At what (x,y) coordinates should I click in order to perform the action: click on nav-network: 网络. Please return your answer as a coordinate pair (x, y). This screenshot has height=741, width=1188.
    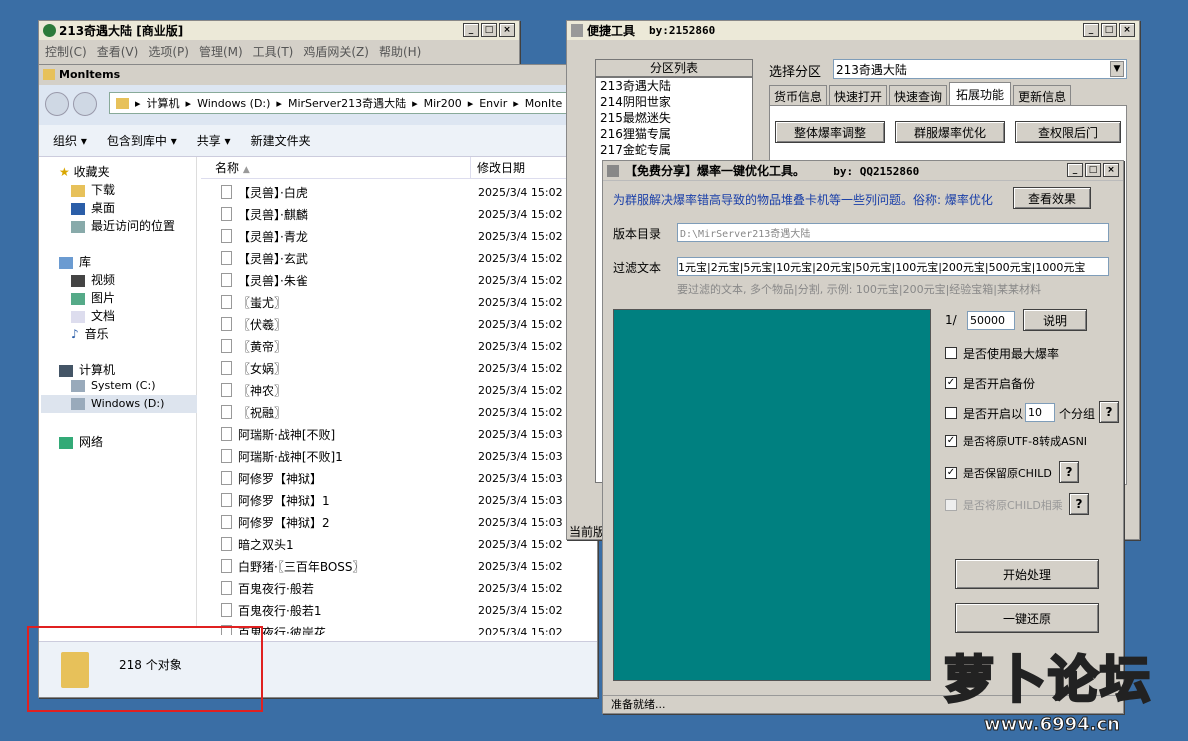
    Looking at the image, I should click on (81, 441).